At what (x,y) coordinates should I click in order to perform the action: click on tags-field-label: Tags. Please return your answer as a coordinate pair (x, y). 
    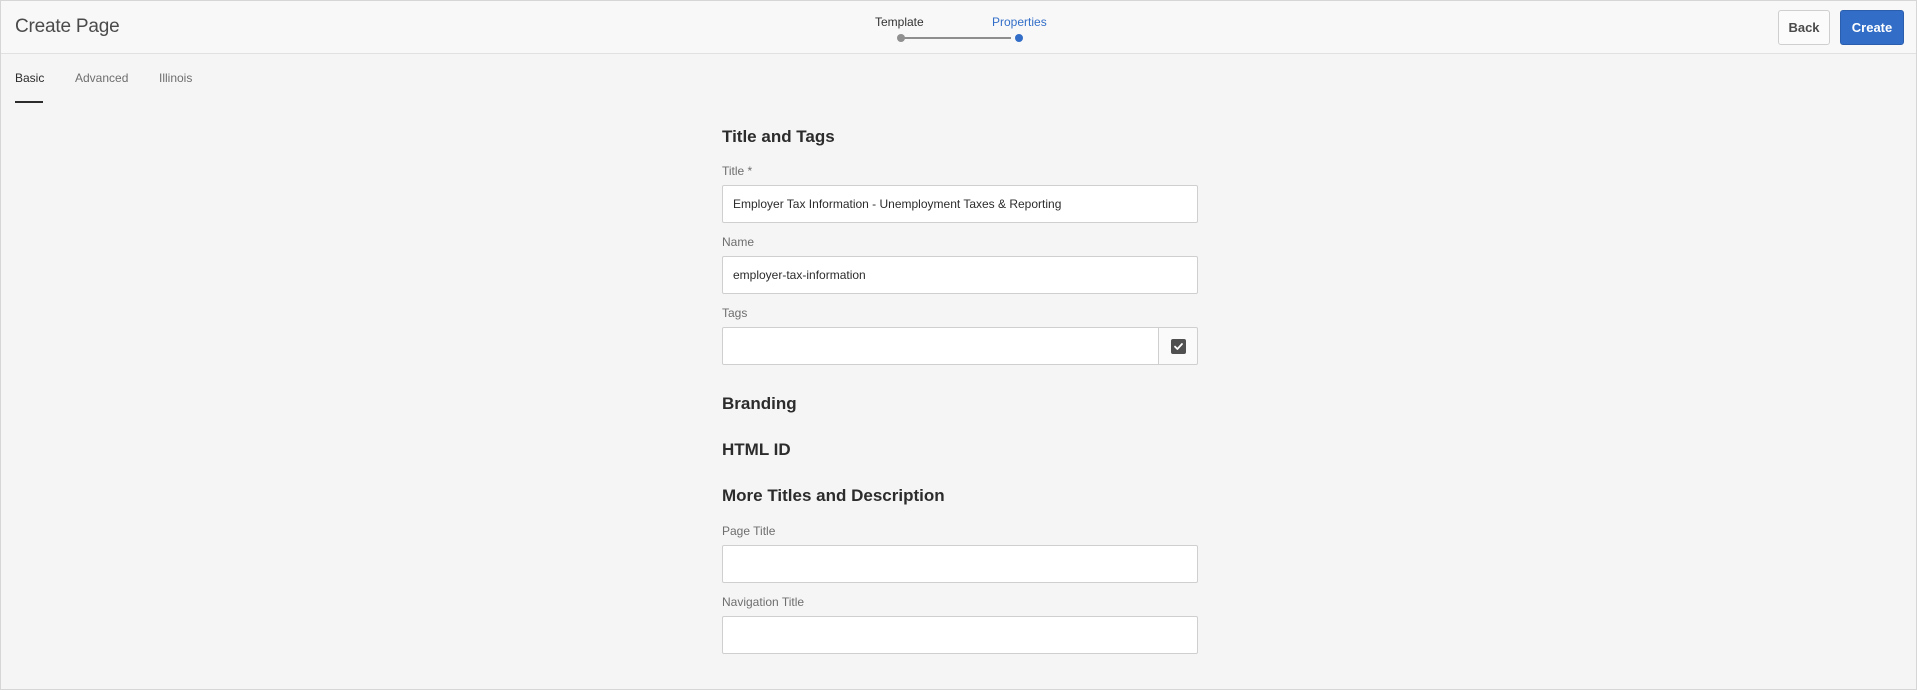
    Looking at the image, I should click on (735, 313).